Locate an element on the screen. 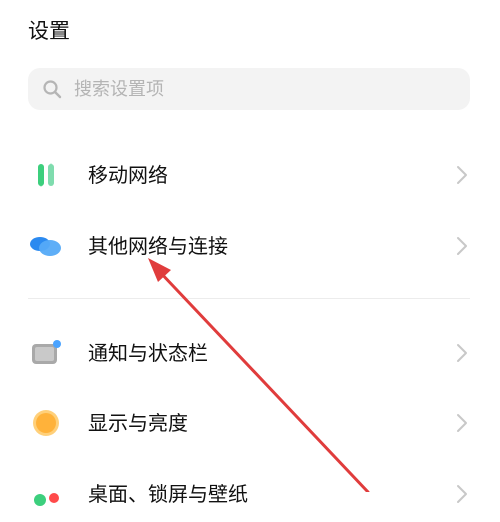  settings-item-notifications: 通知与状态栏 is located at coordinates (250, 353).